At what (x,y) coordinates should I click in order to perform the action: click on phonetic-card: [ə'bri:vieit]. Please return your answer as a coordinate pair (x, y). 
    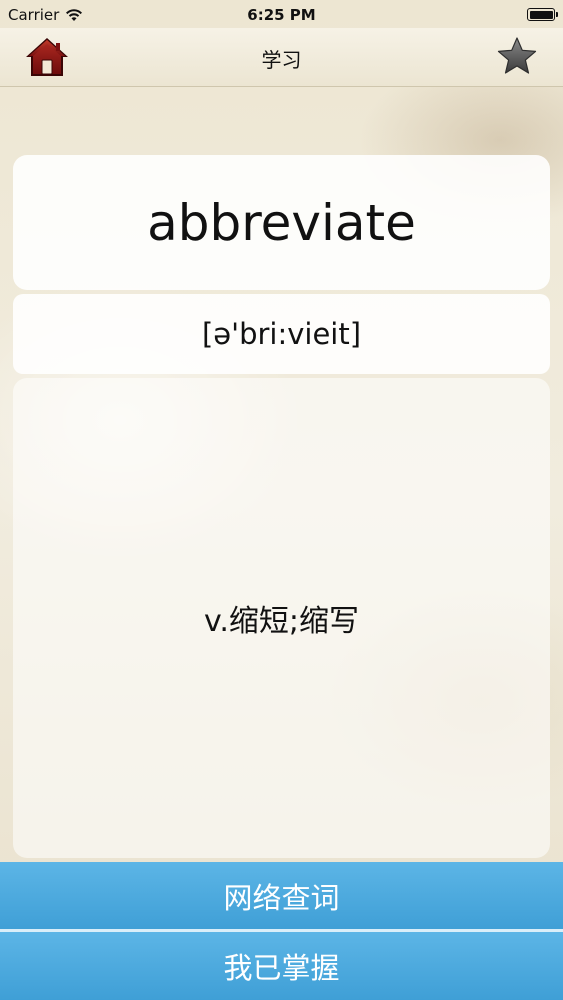
    Looking at the image, I should click on (281, 334).